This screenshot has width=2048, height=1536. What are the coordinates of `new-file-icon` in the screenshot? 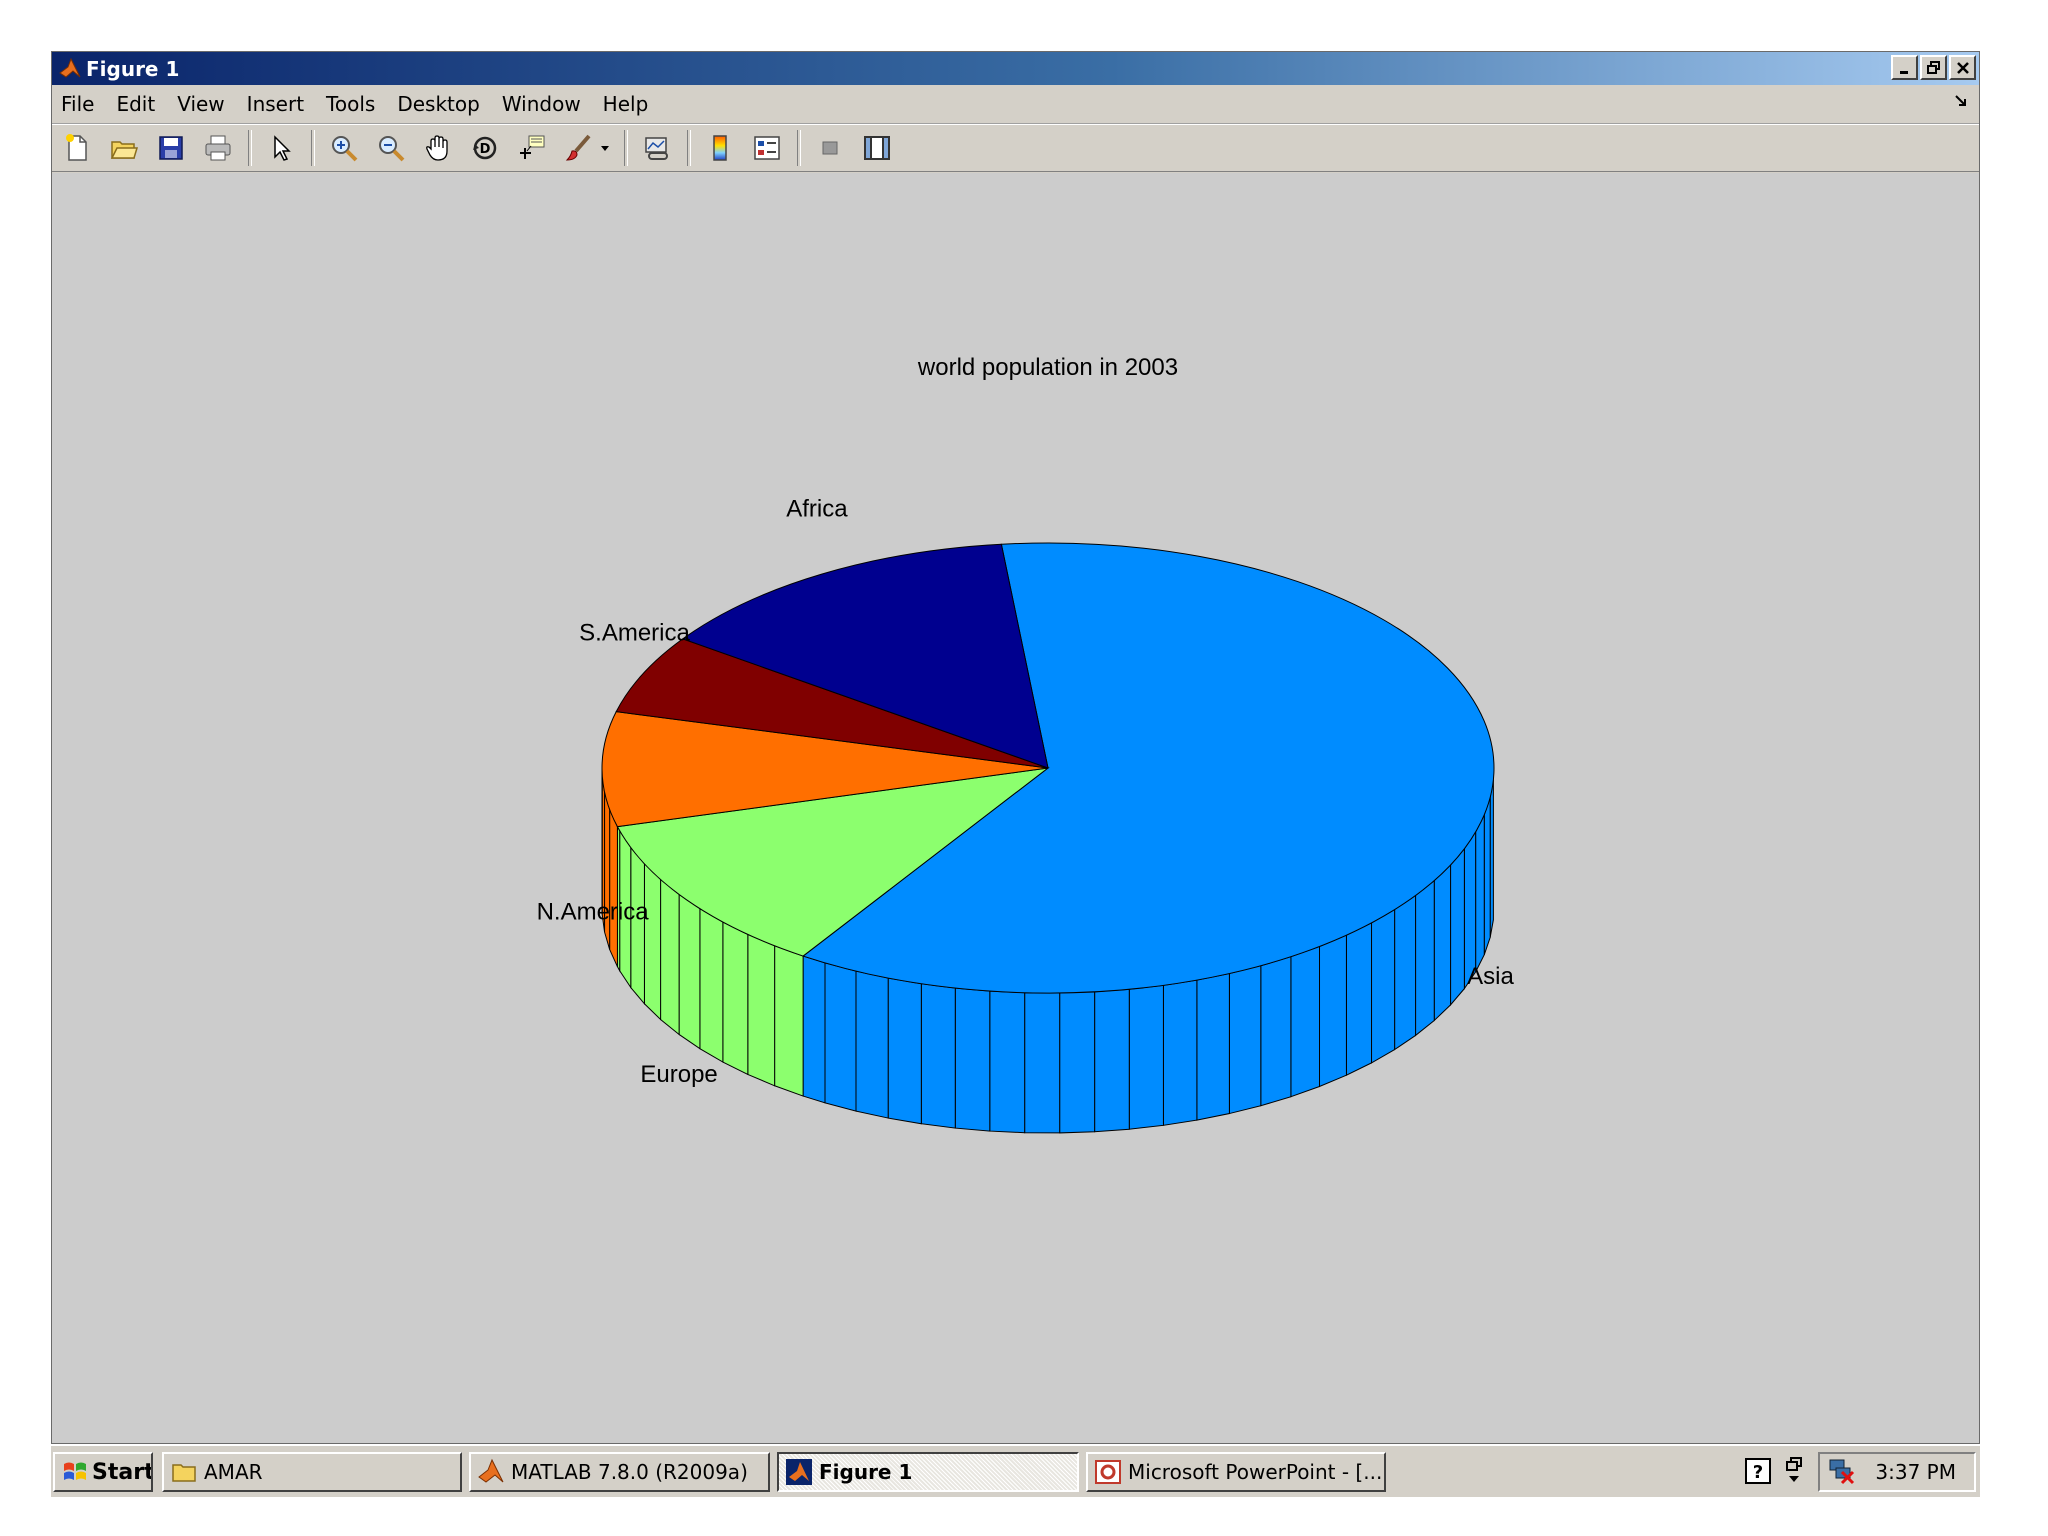 It's located at (76, 147).